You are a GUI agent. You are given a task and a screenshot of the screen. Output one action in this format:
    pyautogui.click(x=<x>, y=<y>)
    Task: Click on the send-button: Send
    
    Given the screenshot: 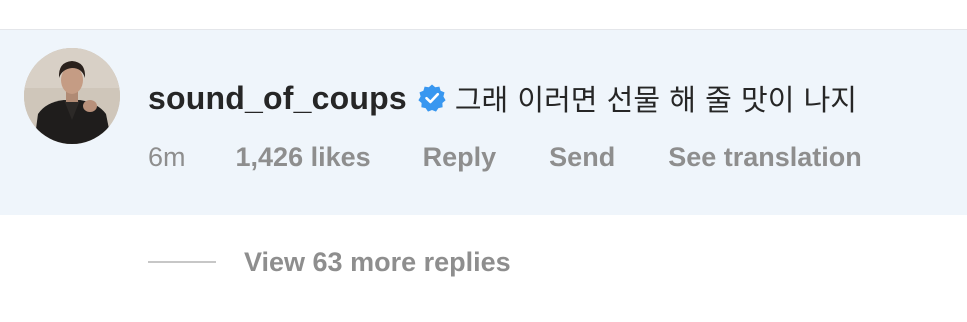 What is the action you would take?
    pyautogui.click(x=582, y=157)
    